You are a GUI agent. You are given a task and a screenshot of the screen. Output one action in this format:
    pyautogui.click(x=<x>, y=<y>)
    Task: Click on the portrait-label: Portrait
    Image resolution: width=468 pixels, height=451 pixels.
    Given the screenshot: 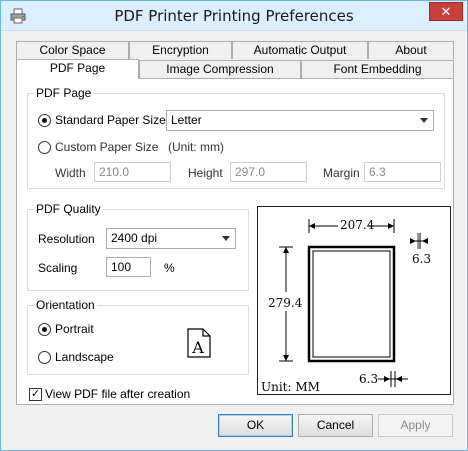 What is the action you would take?
    pyautogui.click(x=74, y=329)
    